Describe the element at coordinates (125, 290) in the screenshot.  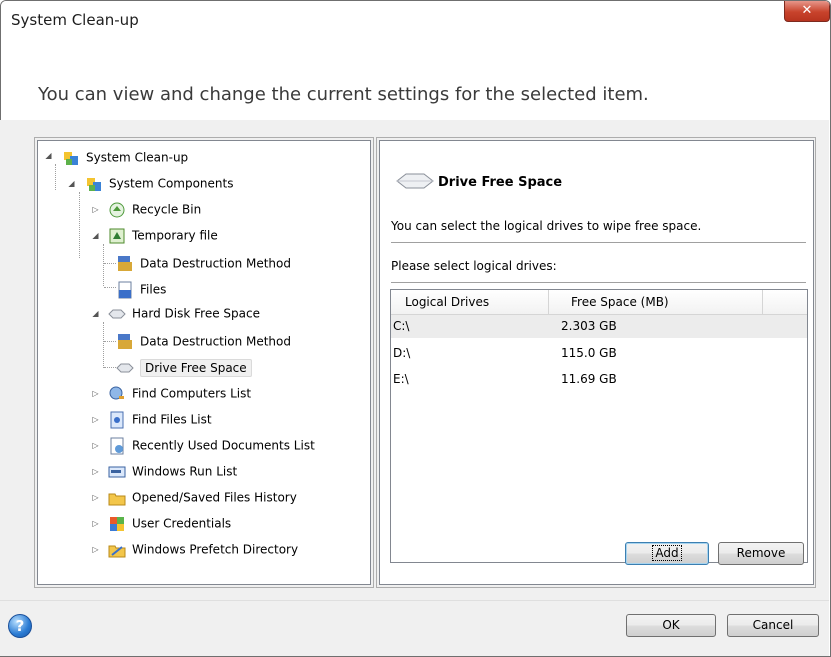
I see `files-icon` at that location.